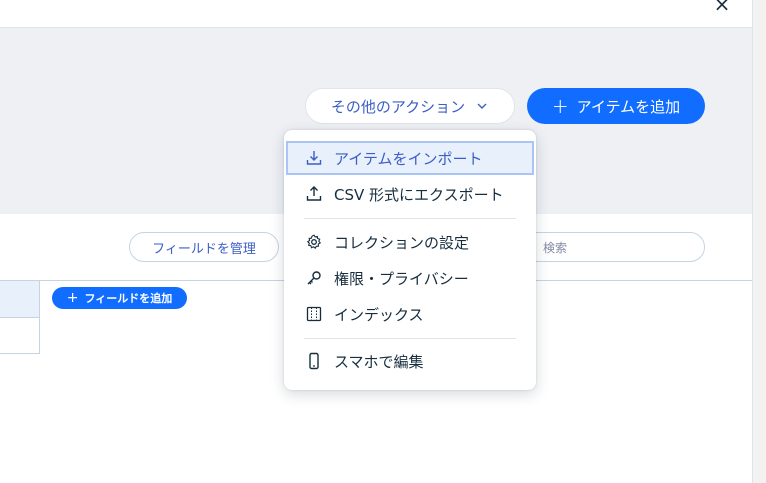  I want to click on more-actions-button: その他のアクション, so click(410, 106).